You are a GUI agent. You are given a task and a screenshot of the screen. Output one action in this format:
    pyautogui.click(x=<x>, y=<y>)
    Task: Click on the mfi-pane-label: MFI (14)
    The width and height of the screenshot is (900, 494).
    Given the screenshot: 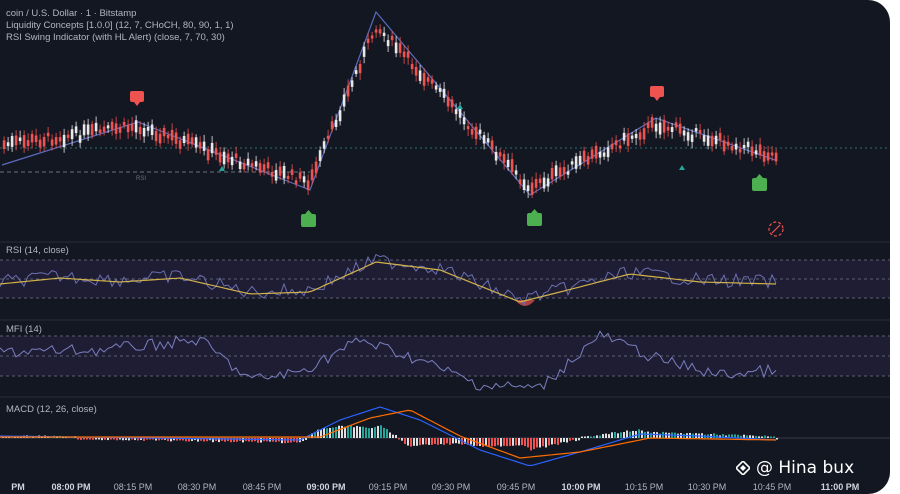 What is the action you would take?
    pyautogui.click(x=24, y=329)
    